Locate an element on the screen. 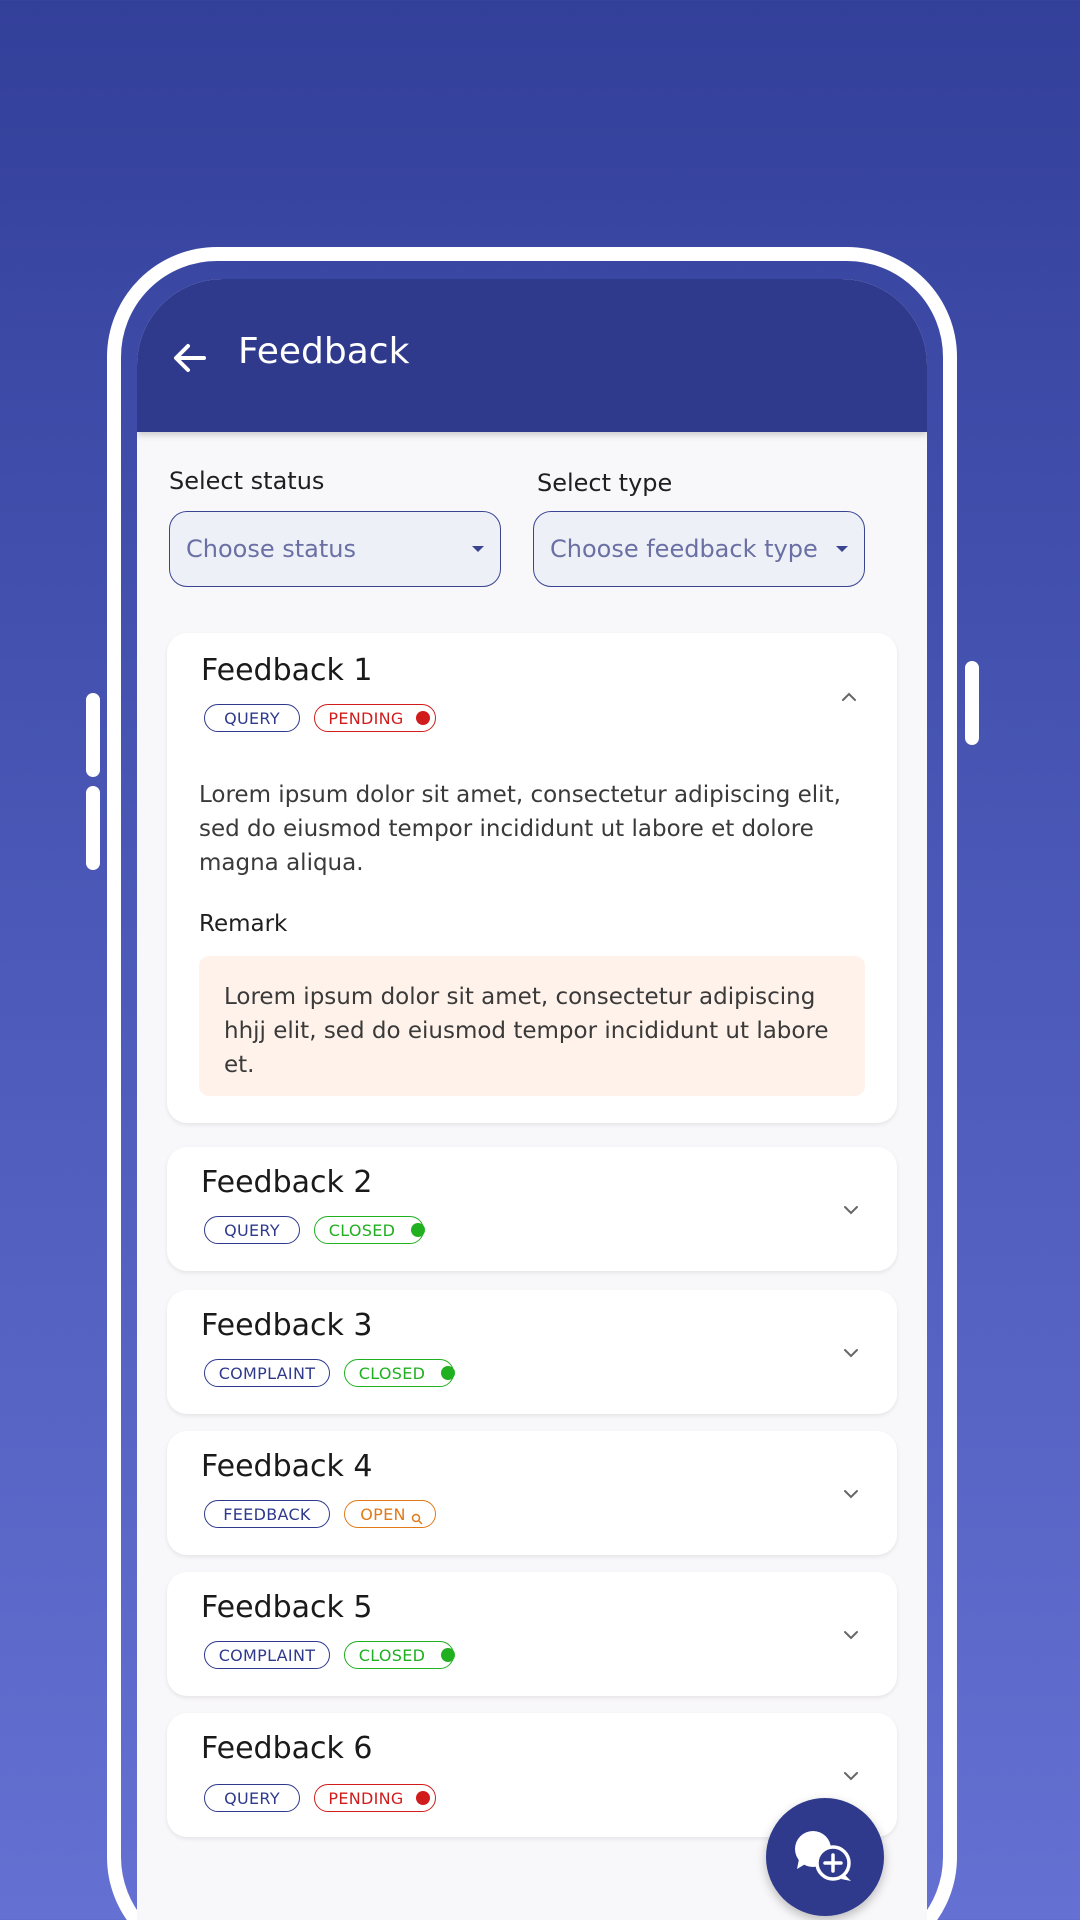 This screenshot has height=1920, width=1080. remark-label: Remark is located at coordinates (243, 924).